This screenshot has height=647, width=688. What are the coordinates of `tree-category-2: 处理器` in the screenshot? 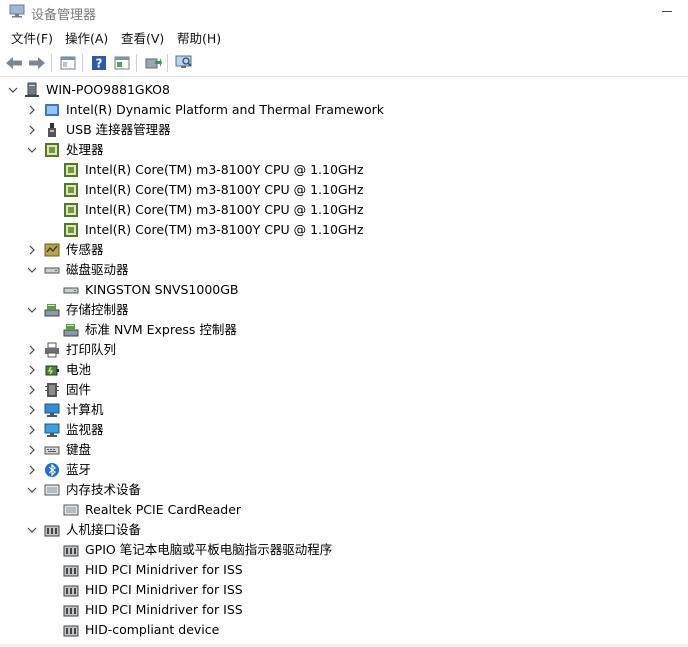 It's located at (357, 150).